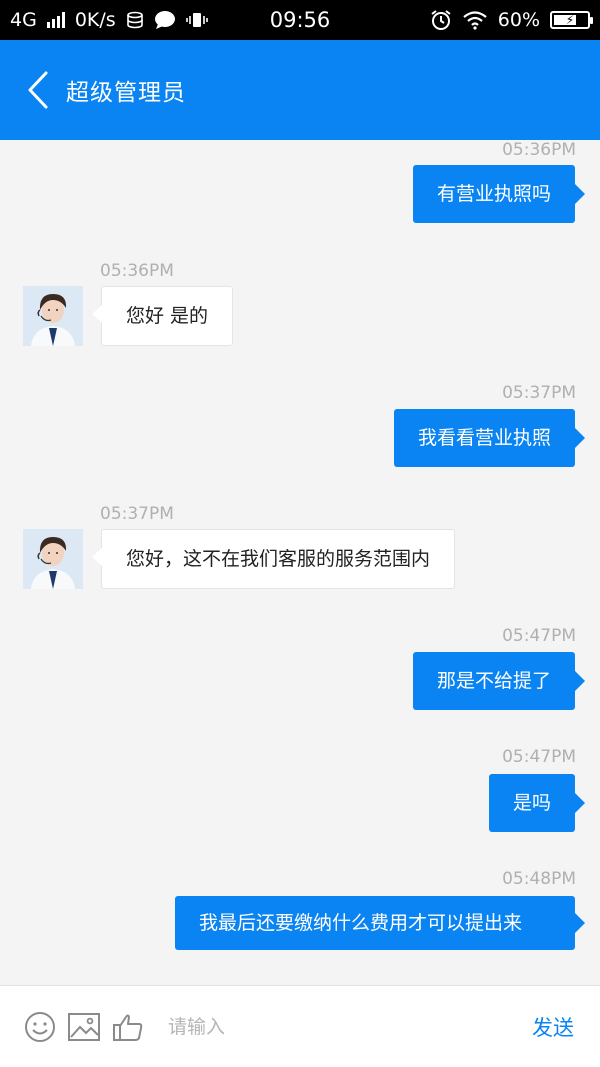 The width and height of the screenshot is (600, 1067). What do you see at coordinates (518, 20) in the screenshot?
I see `battery-percent: 60%` at bounding box center [518, 20].